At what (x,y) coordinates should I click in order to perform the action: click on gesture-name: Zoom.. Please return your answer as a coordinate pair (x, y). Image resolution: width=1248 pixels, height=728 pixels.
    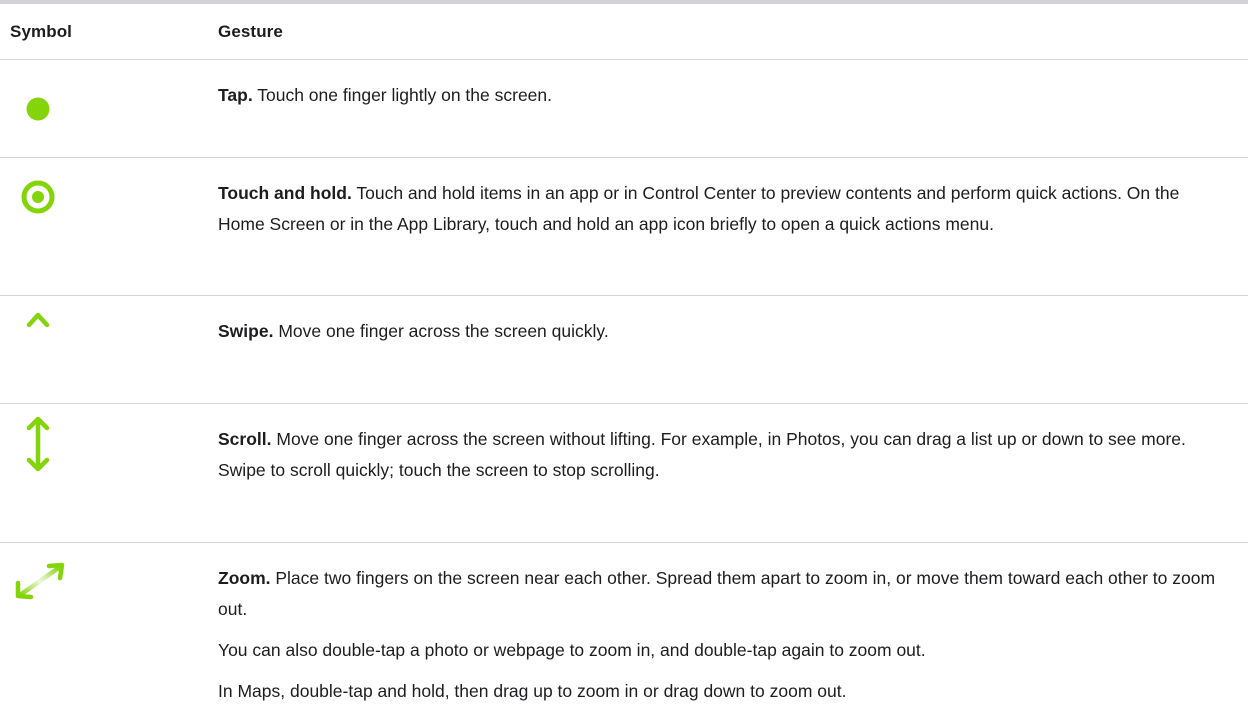
    Looking at the image, I should click on (244, 578).